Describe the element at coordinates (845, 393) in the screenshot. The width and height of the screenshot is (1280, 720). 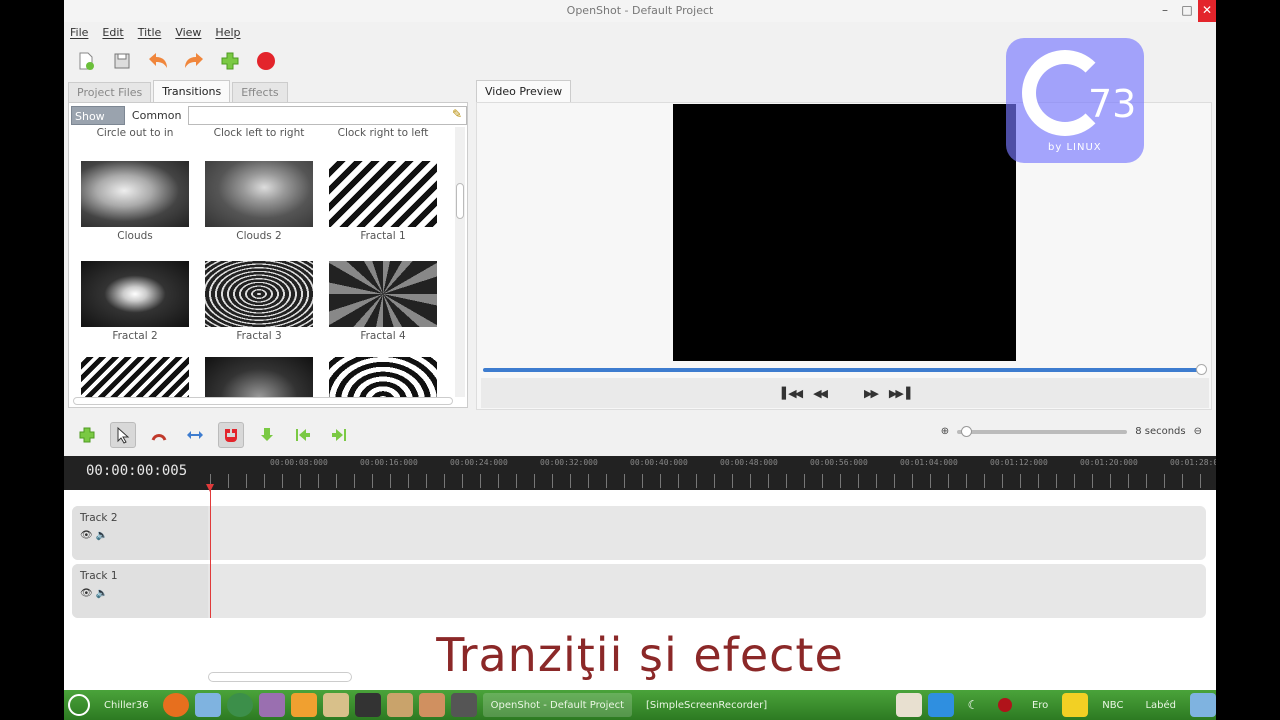
I see `transport-controls: ▌◀◀ ◀◀ ▶▶ ▶▶▐` at that location.